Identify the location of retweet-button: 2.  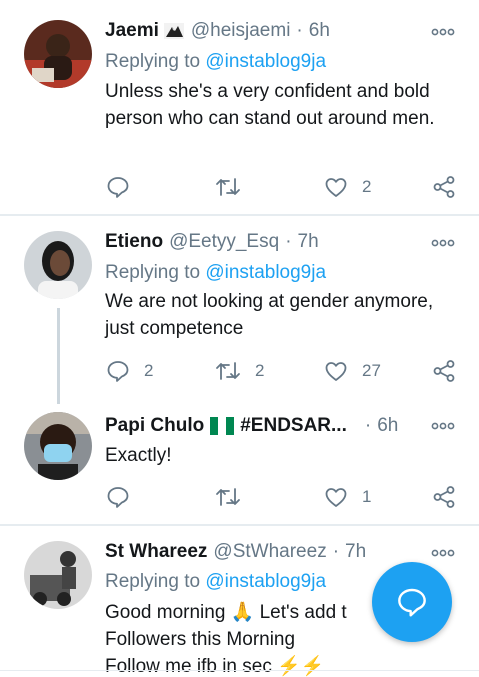
(239, 371).